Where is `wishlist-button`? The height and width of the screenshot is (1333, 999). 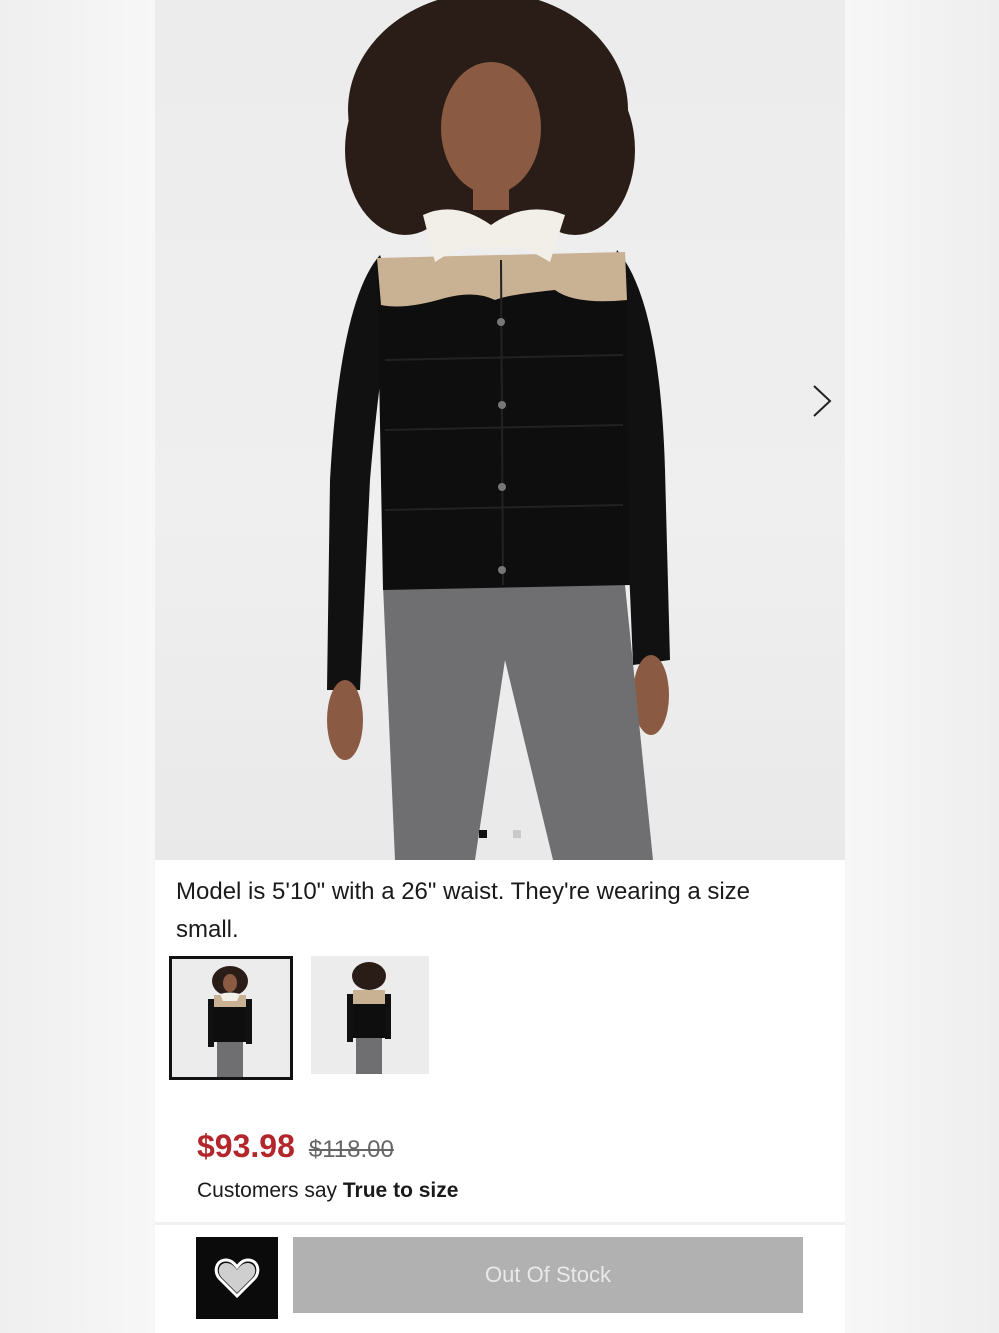
wishlist-button is located at coordinates (237, 1278).